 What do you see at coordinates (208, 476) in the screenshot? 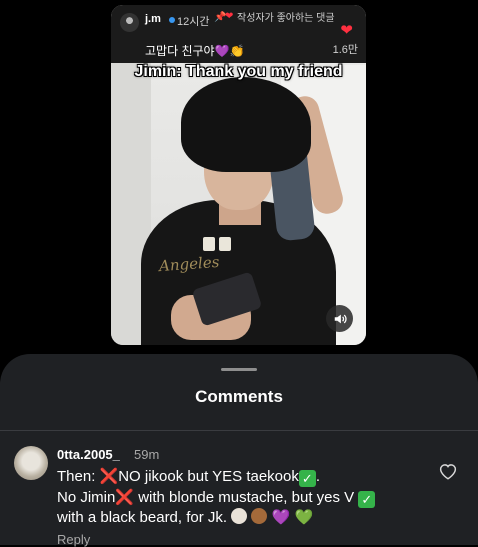
I see `comment-text-segment: NO jikook but YES taekook` at bounding box center [208, 476].